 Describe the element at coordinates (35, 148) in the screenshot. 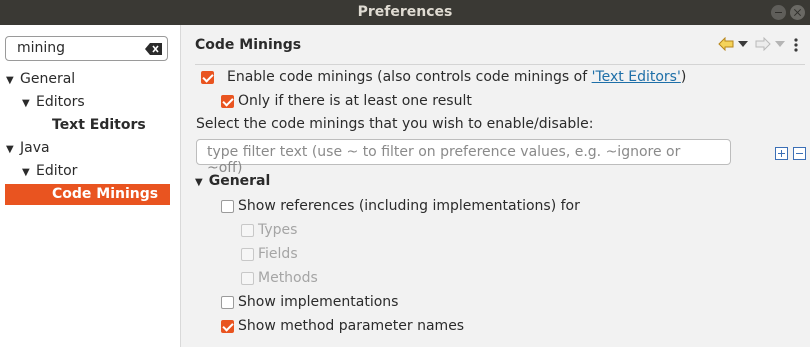

I see `tree-item-label: Java` at that location.